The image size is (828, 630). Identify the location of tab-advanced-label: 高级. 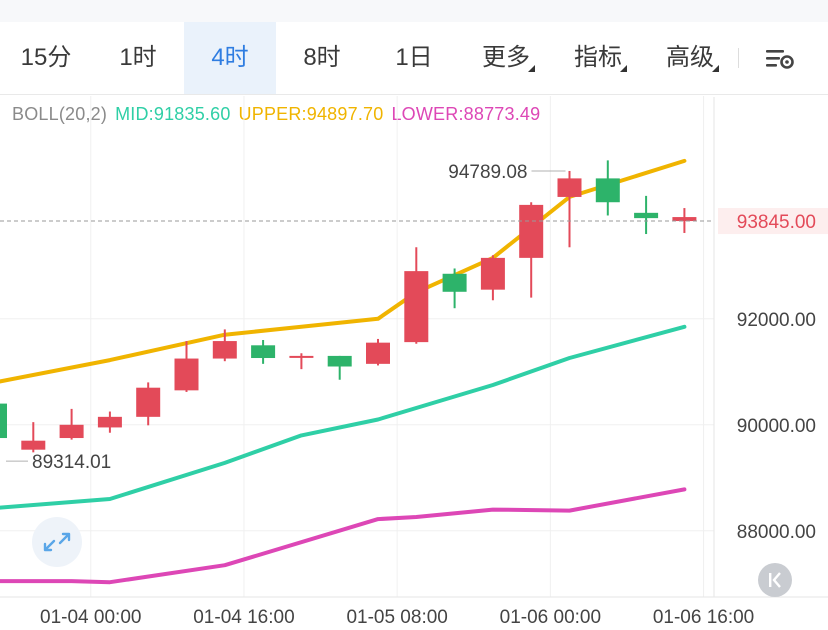
(690, 57).